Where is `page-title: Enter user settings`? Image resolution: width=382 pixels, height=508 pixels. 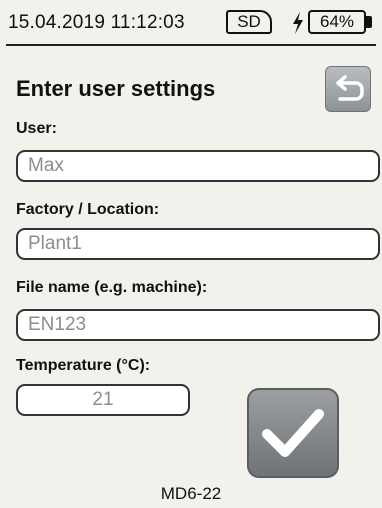
page-title: Enter user settings is located at coordinates (116, 88).